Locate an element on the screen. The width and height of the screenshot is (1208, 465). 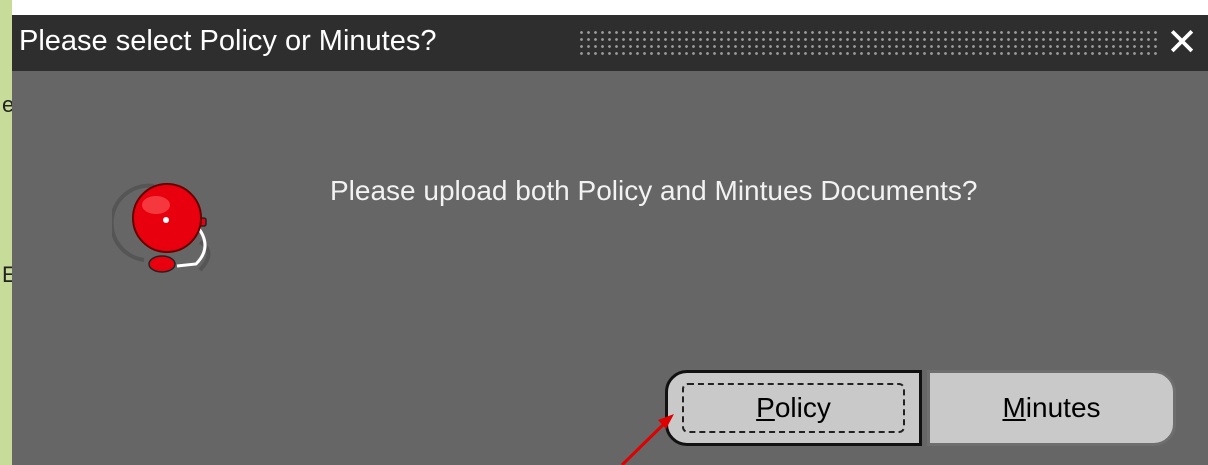
dialog-title: Please select Policy or Minutes? is located at coordinates (228, 41).